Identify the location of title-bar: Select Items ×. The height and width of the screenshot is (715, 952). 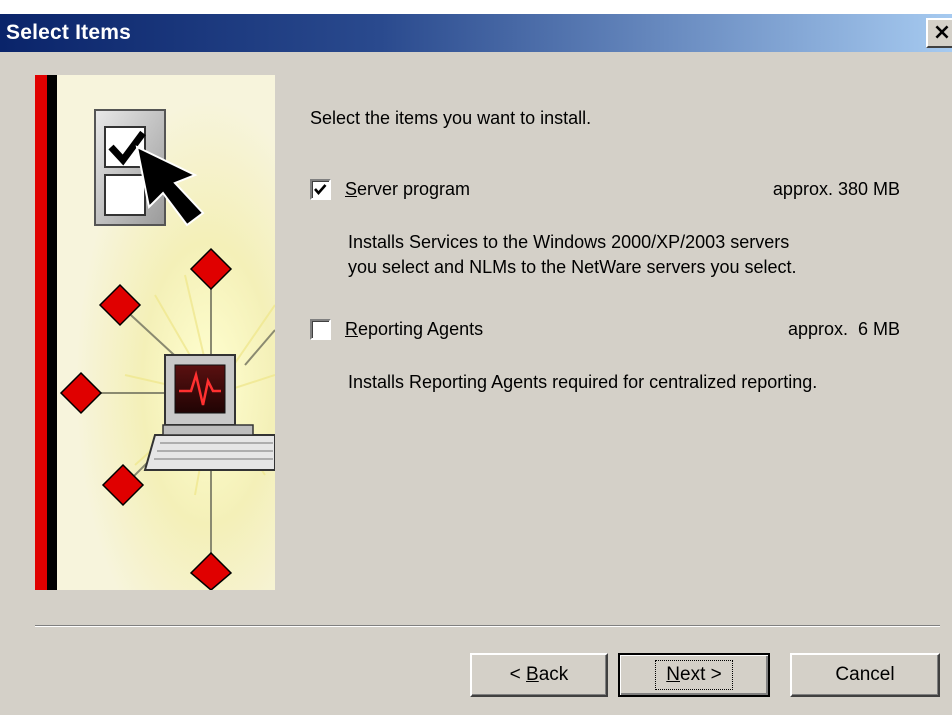
(476, 33).